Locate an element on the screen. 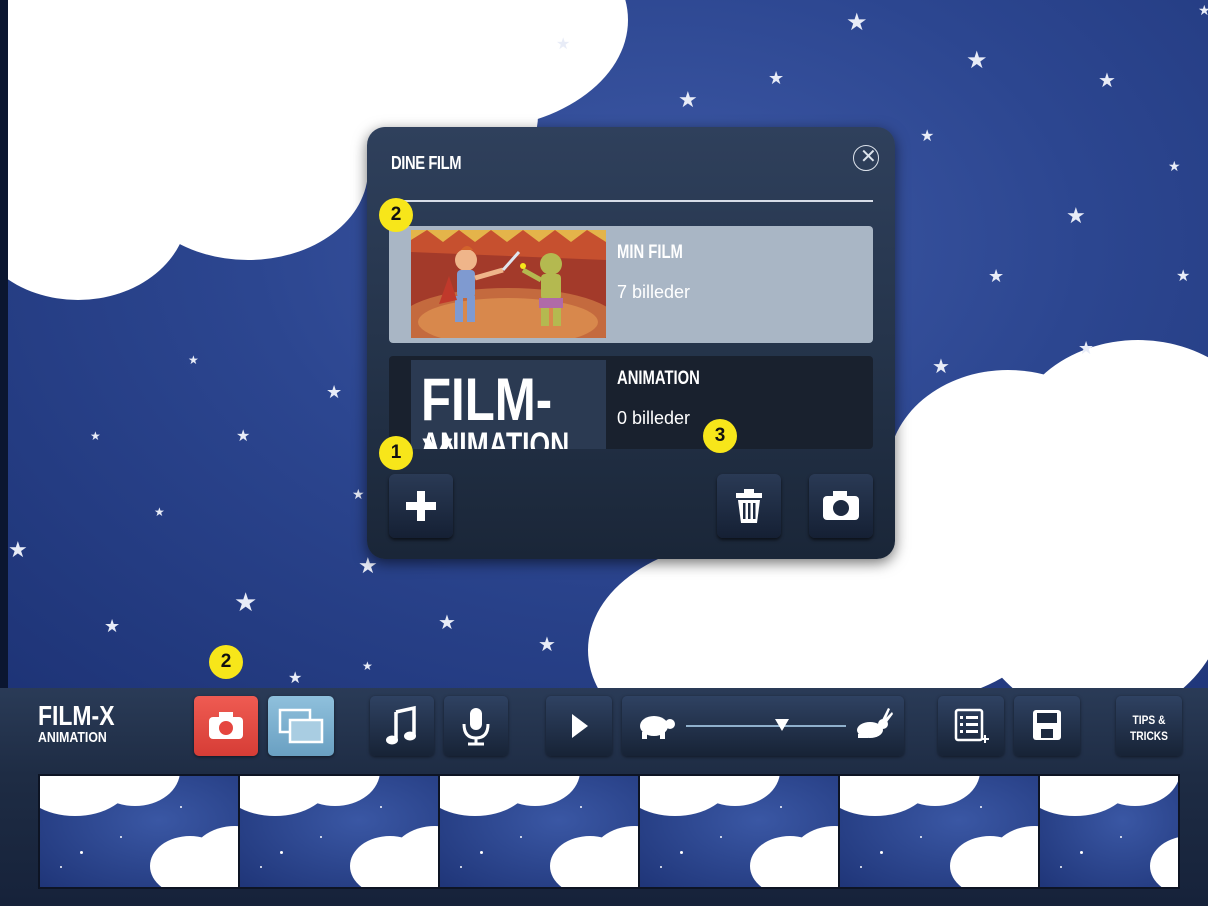 This screenshot has height=906, width=1208. open-camera-button is located at coordinates (841, 506).